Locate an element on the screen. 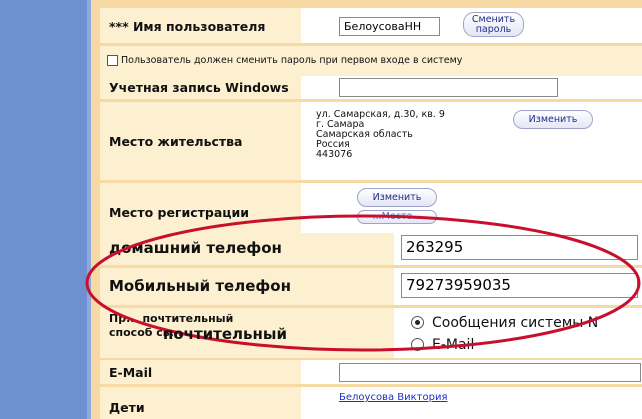 This screenshot has height=419, width=642. mobile-phone-value-cell: 79273959035 is located at coordinates (520, 286).